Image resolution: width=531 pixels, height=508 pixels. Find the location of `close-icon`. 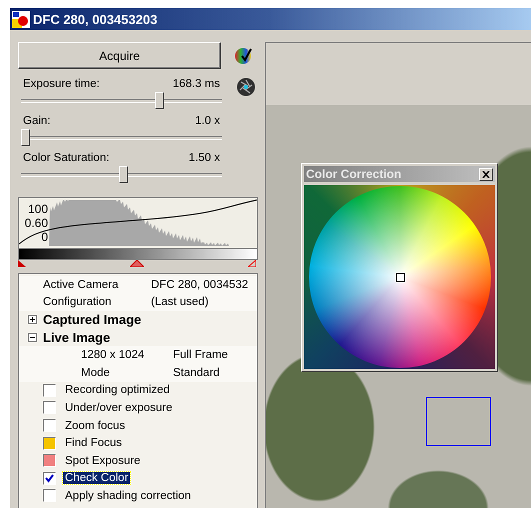

close-icon is located at coordinates (486, 174).